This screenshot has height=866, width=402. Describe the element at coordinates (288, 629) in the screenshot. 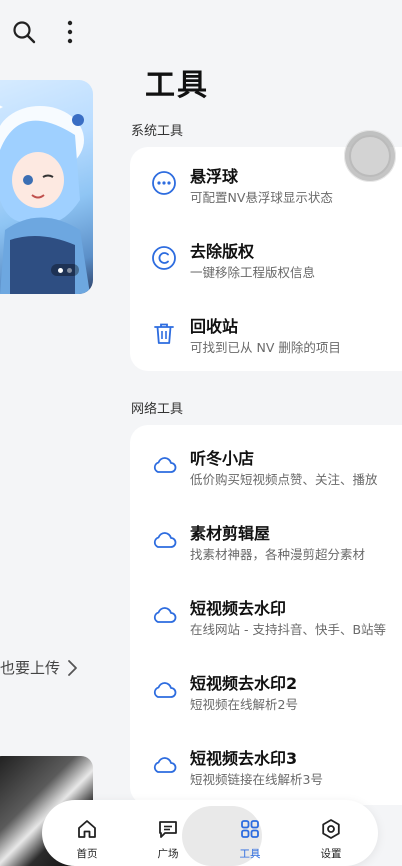

I see `tool-desc: 在线网站 - 支持抖音、快手、B站等` at that location.